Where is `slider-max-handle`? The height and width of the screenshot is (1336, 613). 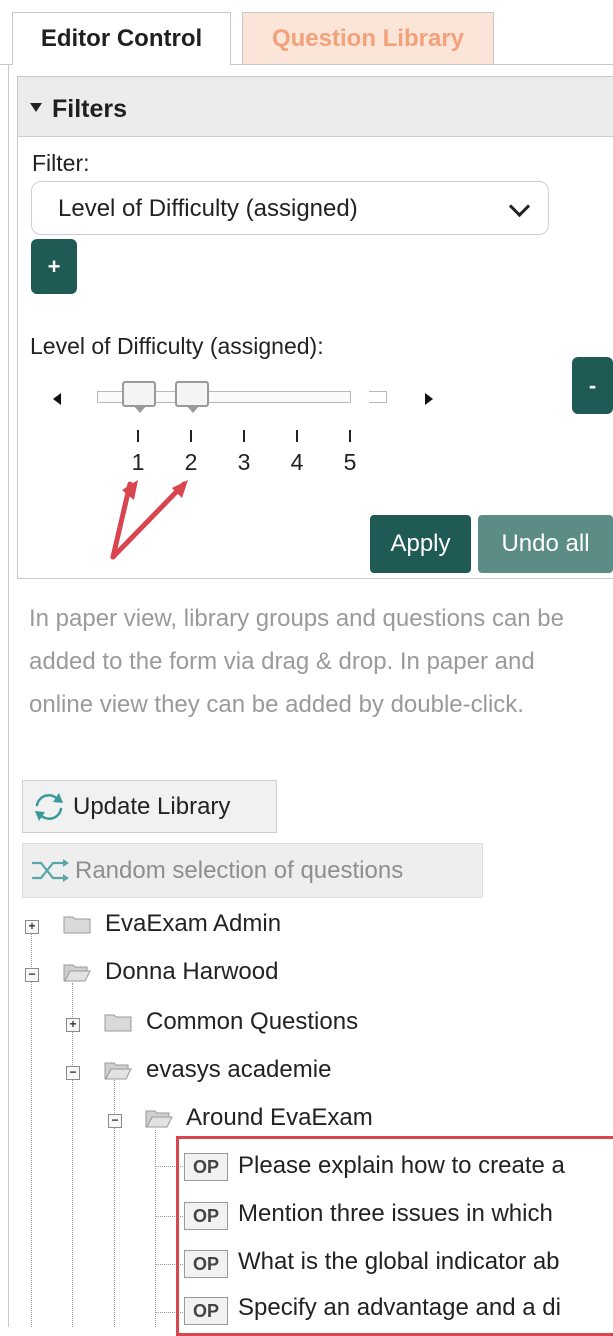
slider-max-handle is located at coordinates (192, 397).